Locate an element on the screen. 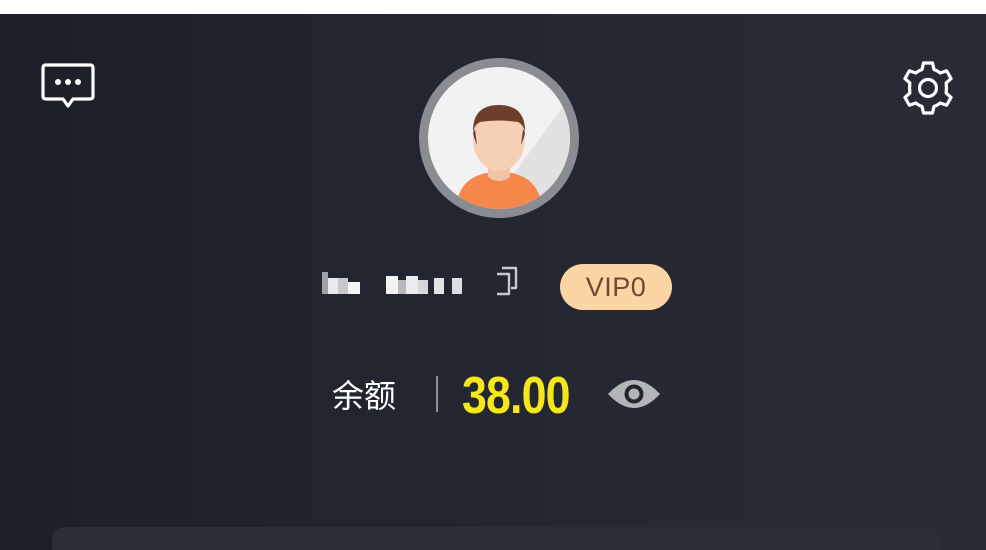 Image resolution: width=986 pixels, height=550 pixels. balance-divider is located at coordinates (437, 394).